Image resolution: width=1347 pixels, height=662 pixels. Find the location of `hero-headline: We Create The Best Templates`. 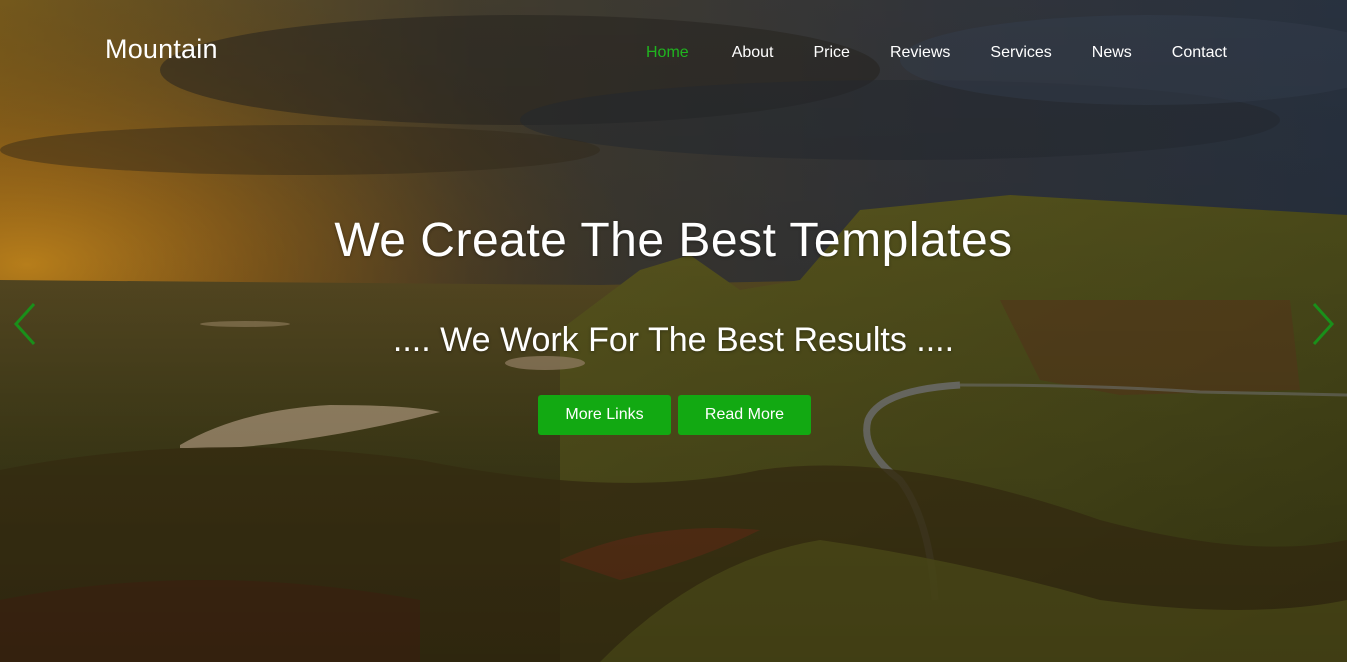

hero-headline: We Create The Best Templates is located at coordinates (673, 240).